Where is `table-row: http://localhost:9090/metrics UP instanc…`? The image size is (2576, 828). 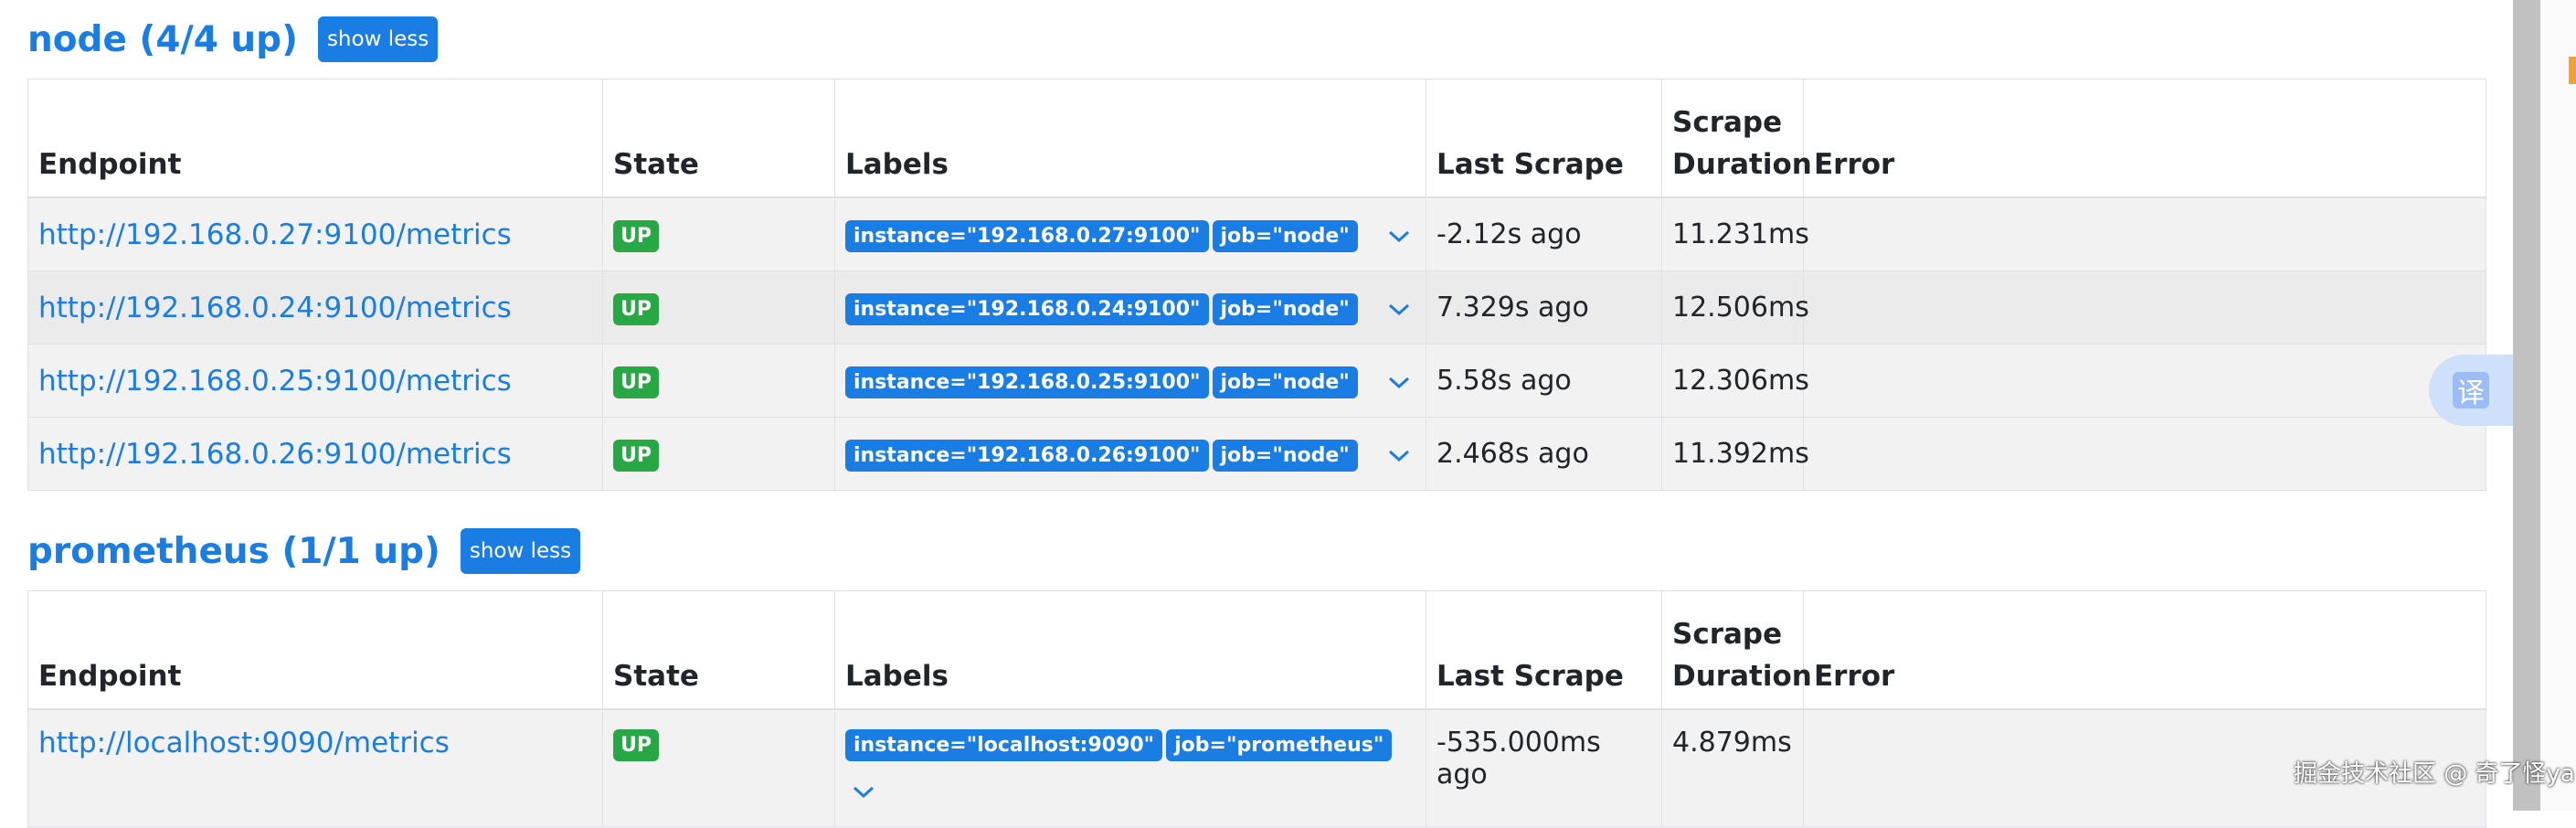
table-row: http://localhost:9090/metrics UP instanc… is located at coordinates (1256, 768).